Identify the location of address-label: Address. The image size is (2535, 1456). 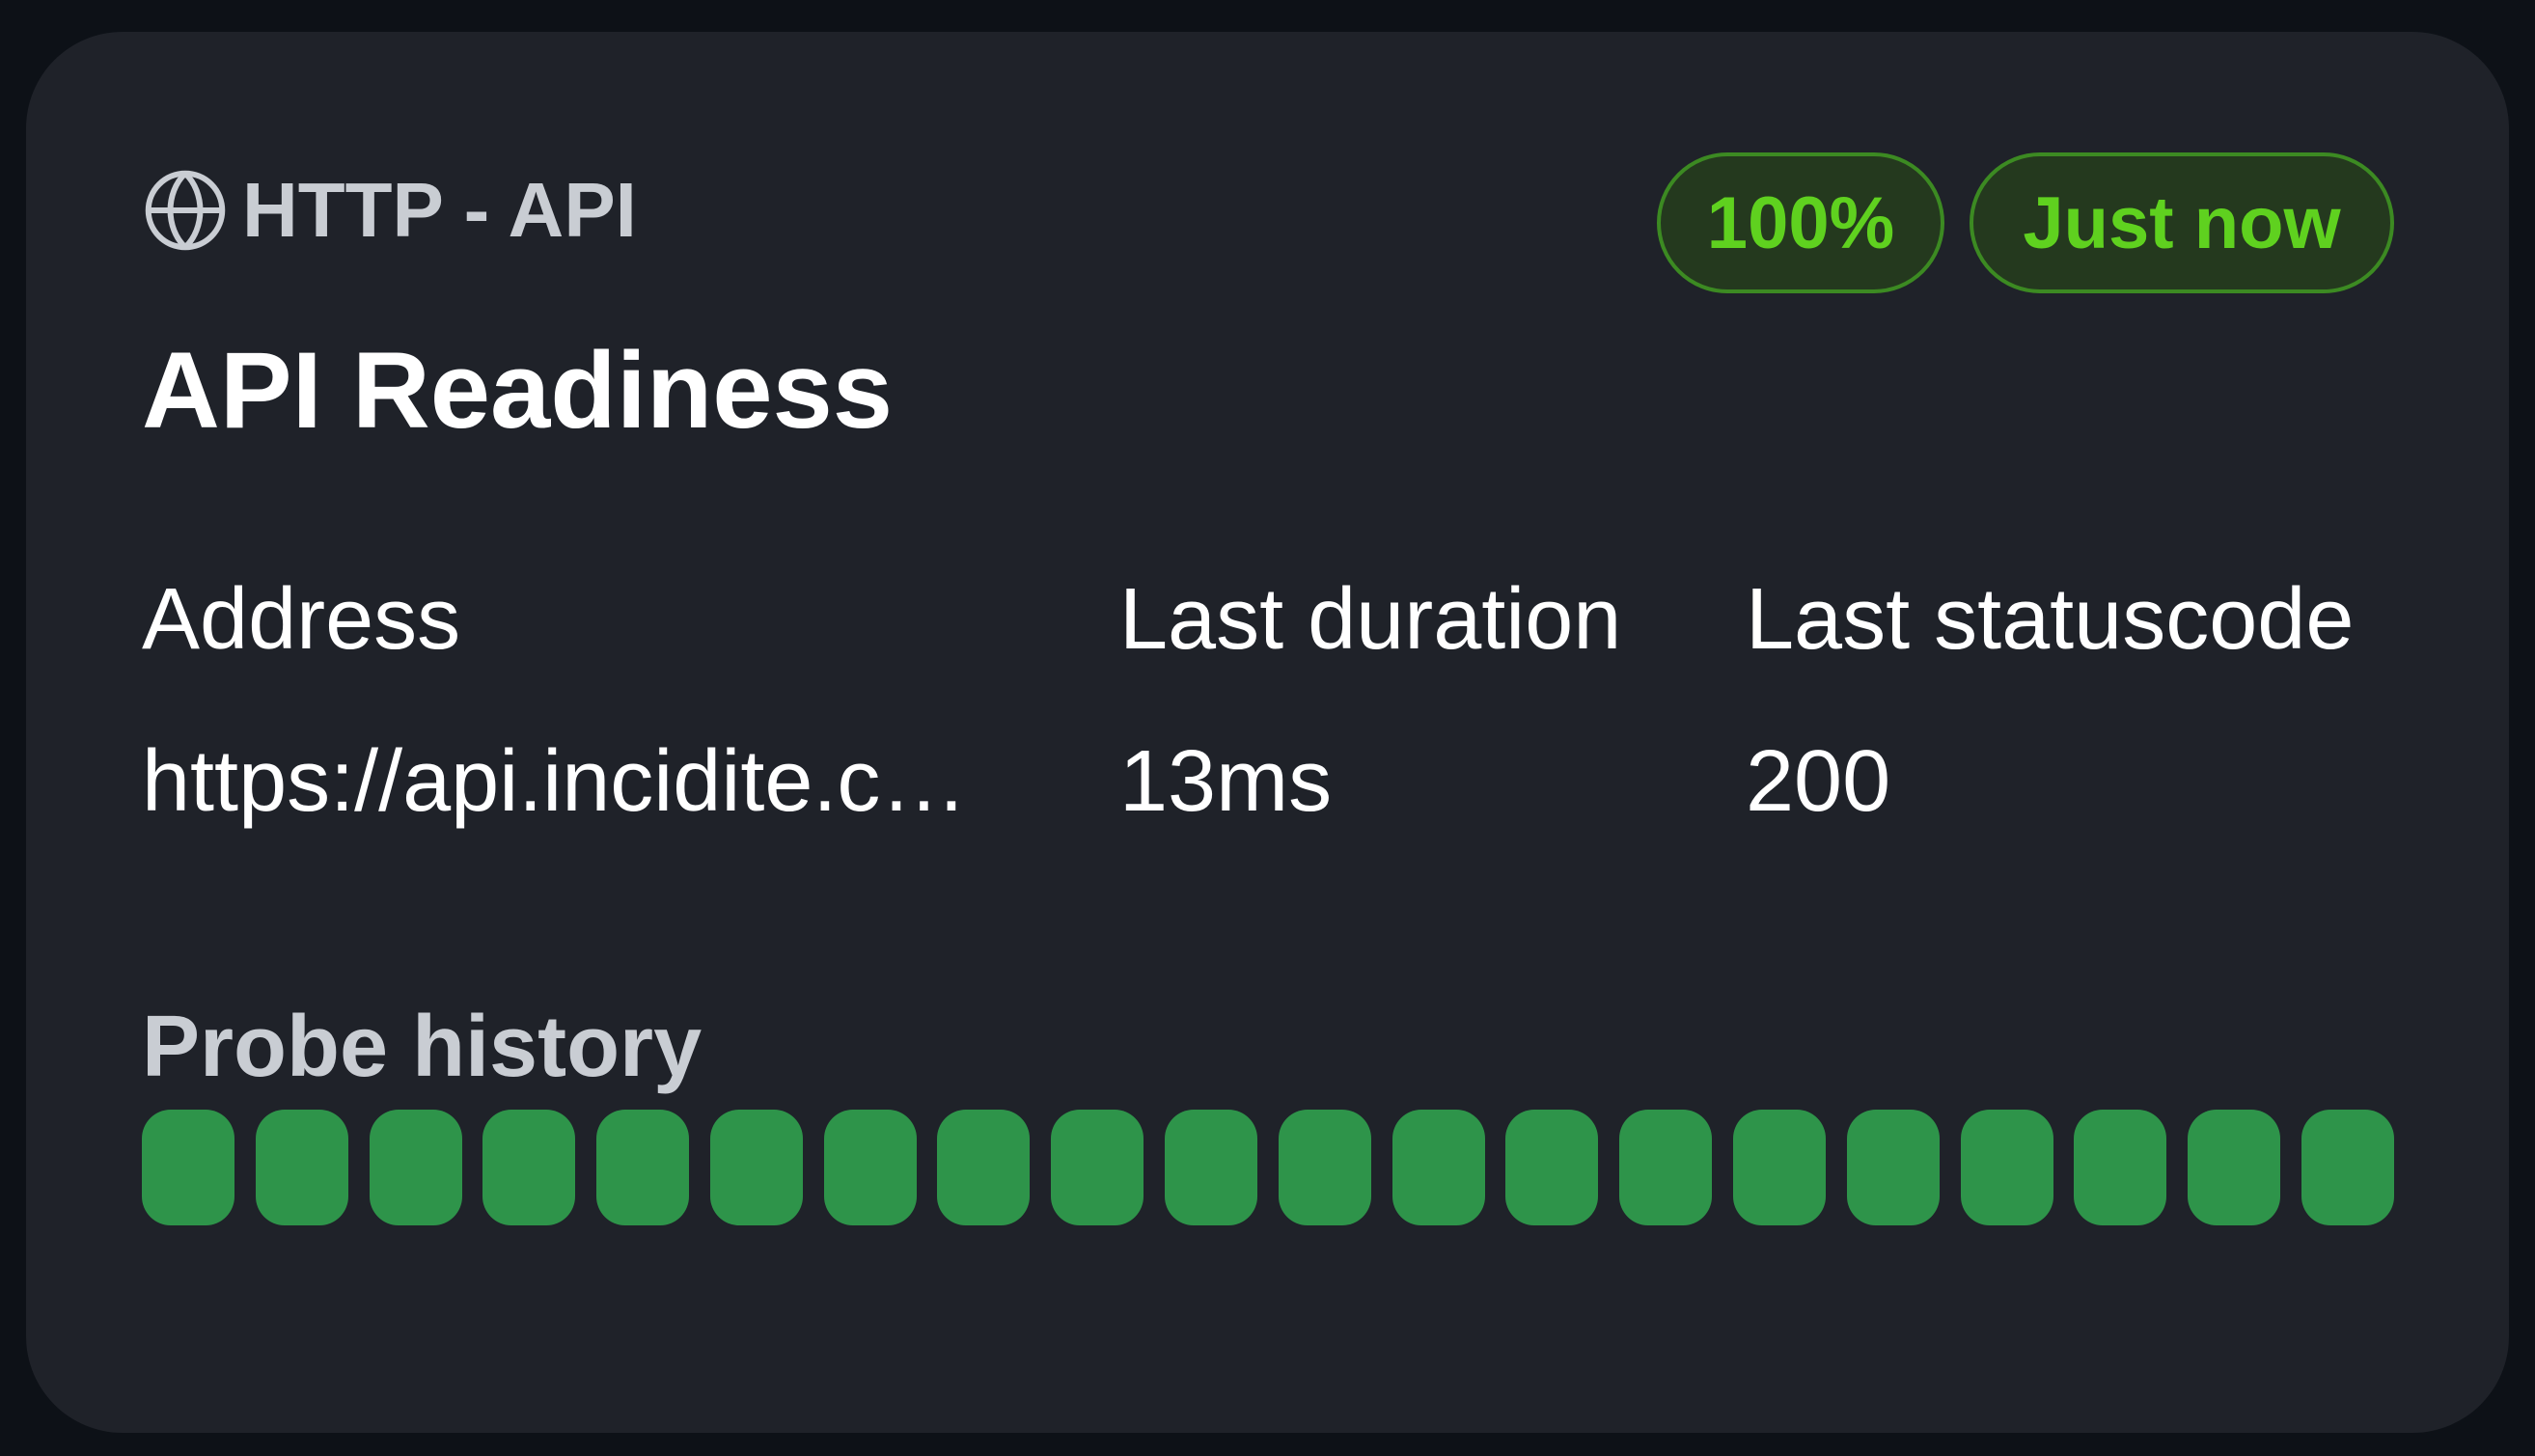
(302, 619).